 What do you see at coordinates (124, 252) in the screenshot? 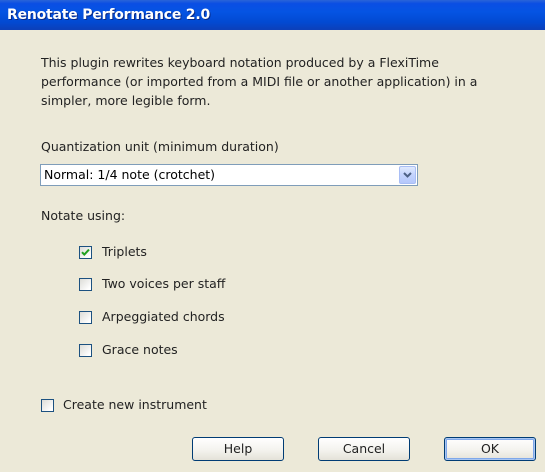
I see `triplets-label: Triplets` at bounding box center [124, 252].